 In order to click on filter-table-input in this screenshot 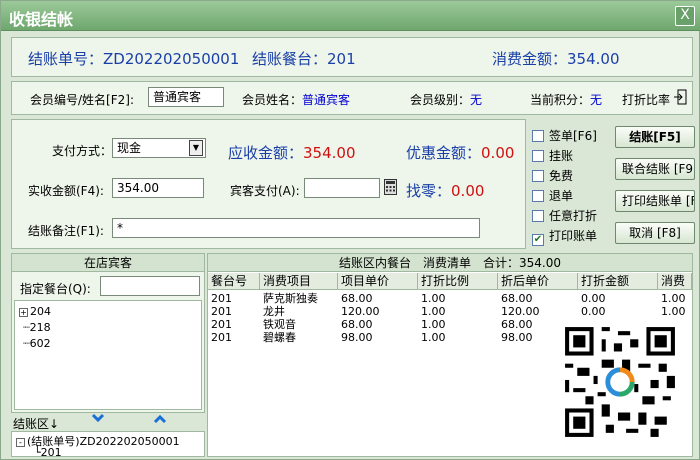, I will do `click(150, 286)`.